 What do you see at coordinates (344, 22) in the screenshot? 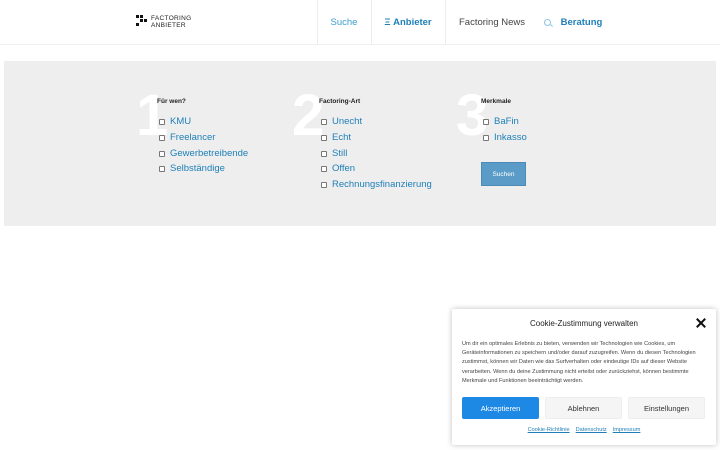
I see `nav-suche: Suche` at bounding box center [344, 22].